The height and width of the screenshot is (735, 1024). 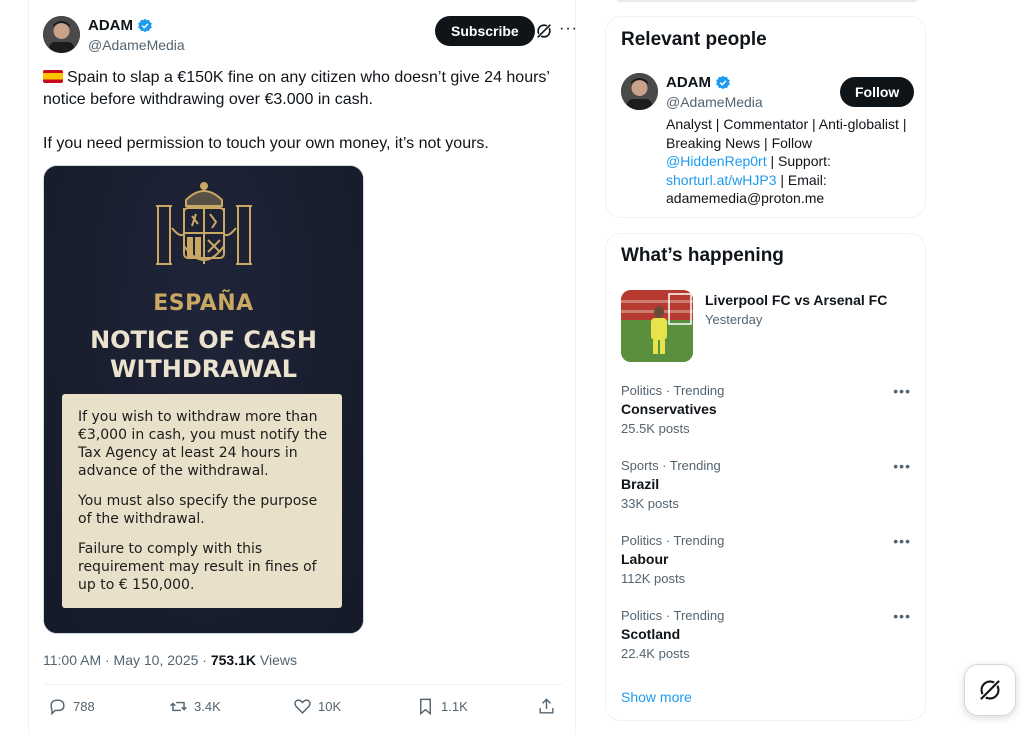 I want to click on relevant-person-name-row: ADAM, so click(x=698, y=82).